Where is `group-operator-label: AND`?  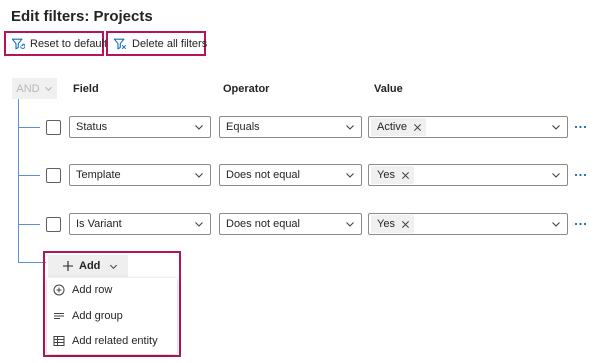 group-operator-label: AND is located at coordinates (28, 88).